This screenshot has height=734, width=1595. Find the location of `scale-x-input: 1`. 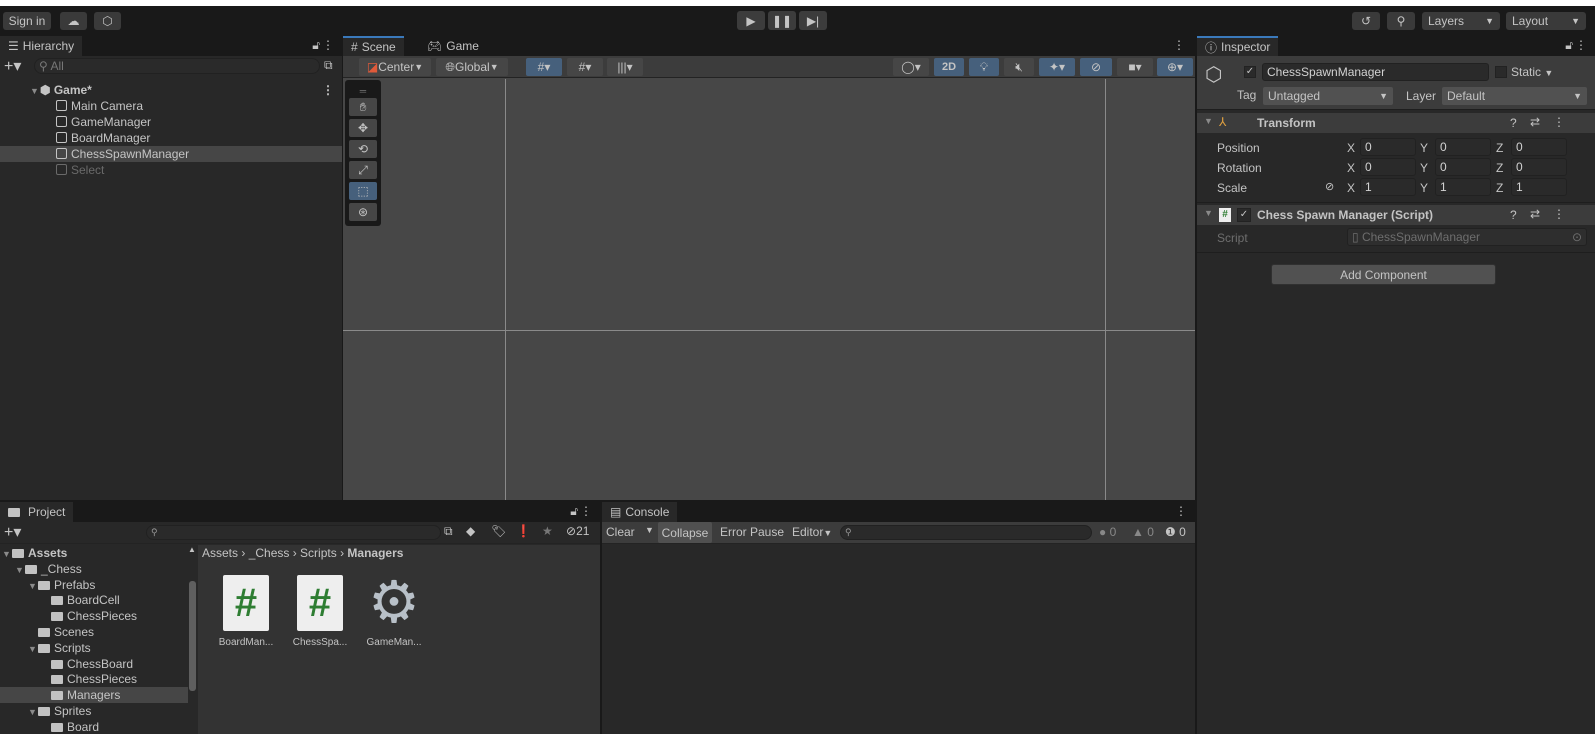

scale-x-input: 1 is located at coordinates (1388, 187).